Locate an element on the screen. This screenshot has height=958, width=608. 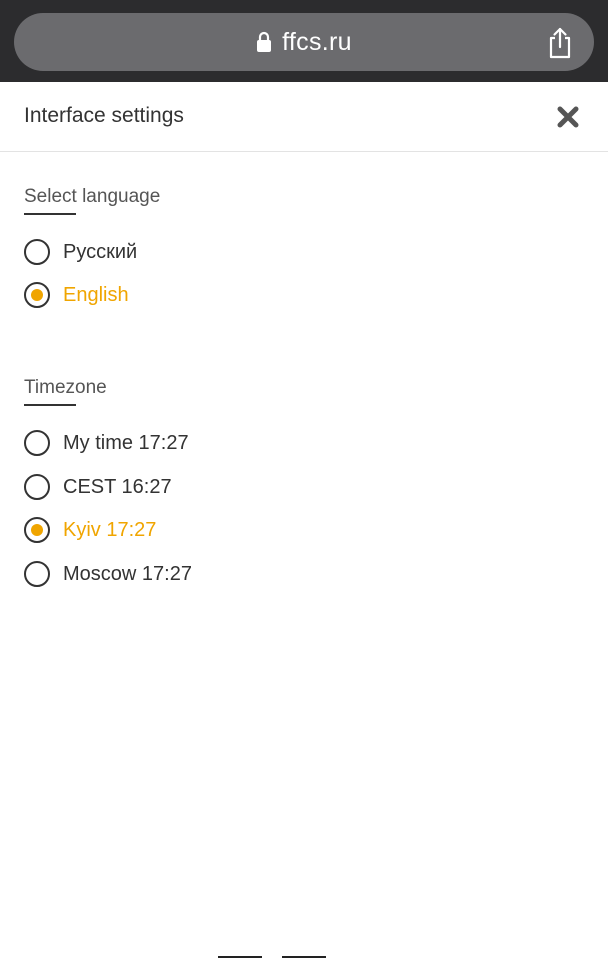
radio-option-kyiv: Kyiv 17:27 is located at coordinates (90, 530).